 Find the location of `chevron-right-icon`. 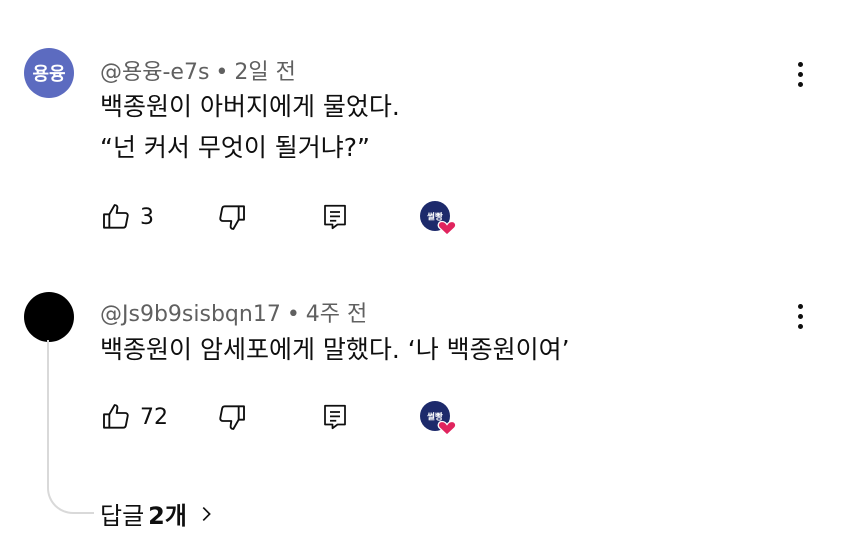

chevron-right-icon is located at coordinates (206, 513).